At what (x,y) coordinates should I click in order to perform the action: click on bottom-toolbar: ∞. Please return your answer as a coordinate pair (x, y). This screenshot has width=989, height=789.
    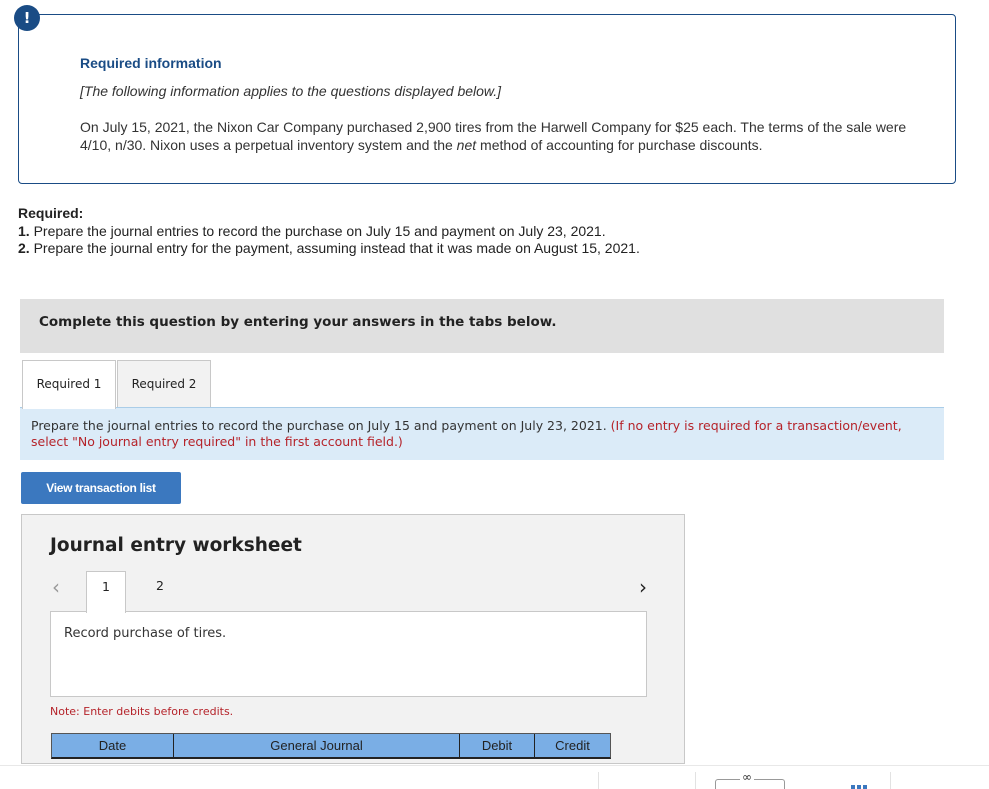
    Looking at the image, I should click on (494, 777).